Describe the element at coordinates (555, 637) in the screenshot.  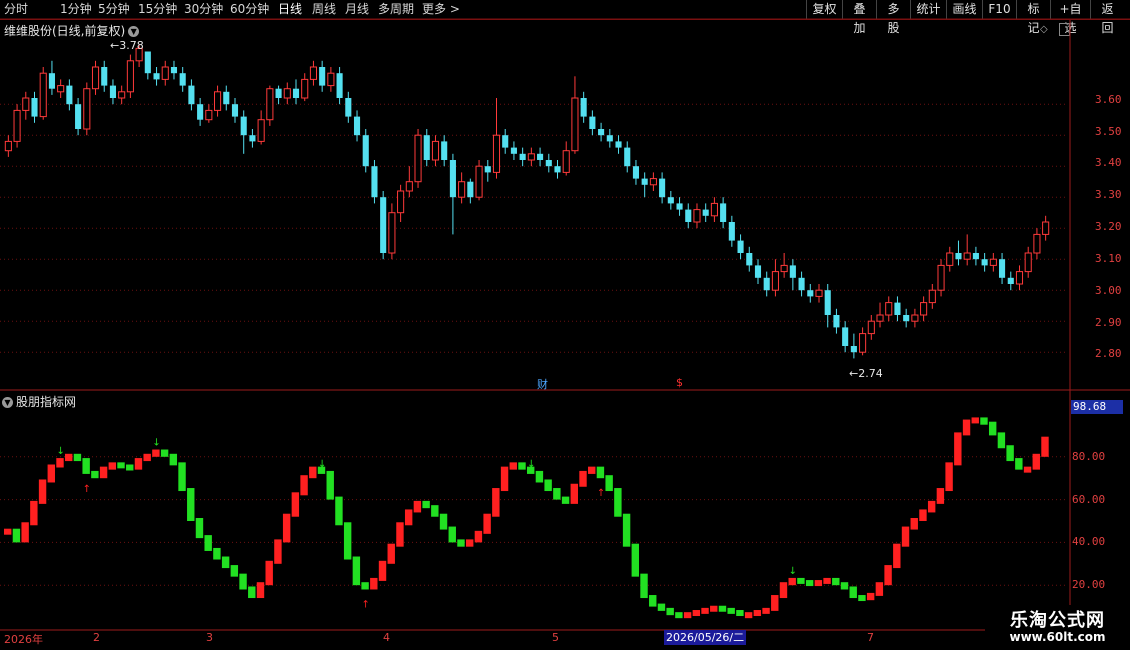
I see `x-axis-label: 5` at that location.